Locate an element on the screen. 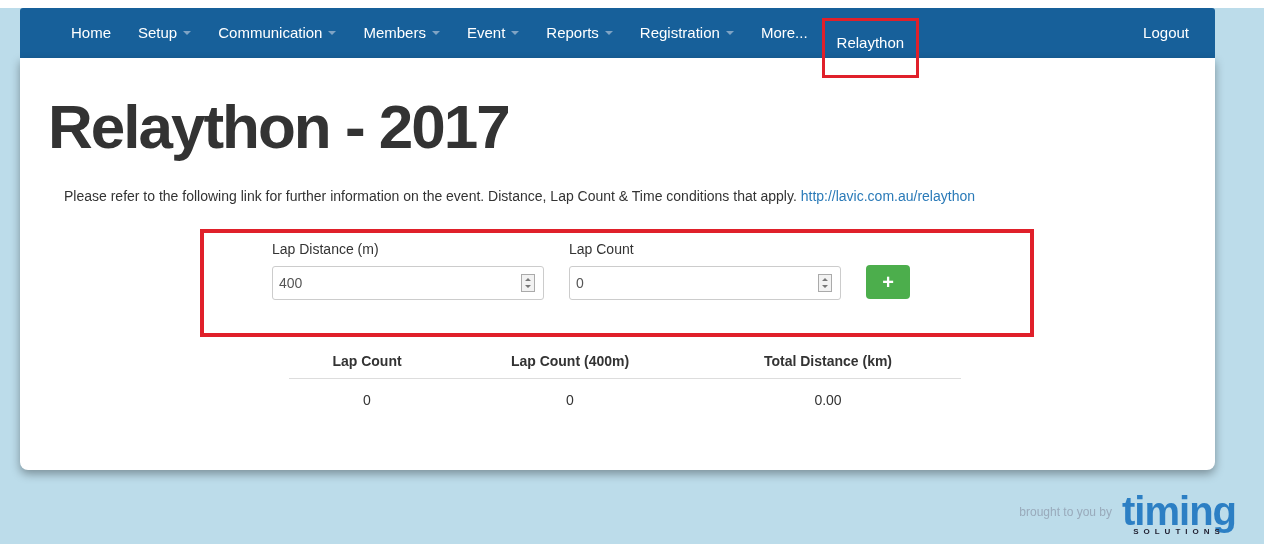 This screenshot has height=544, width=1264. field-label: Lap Count is located at coordinates (601, 249).